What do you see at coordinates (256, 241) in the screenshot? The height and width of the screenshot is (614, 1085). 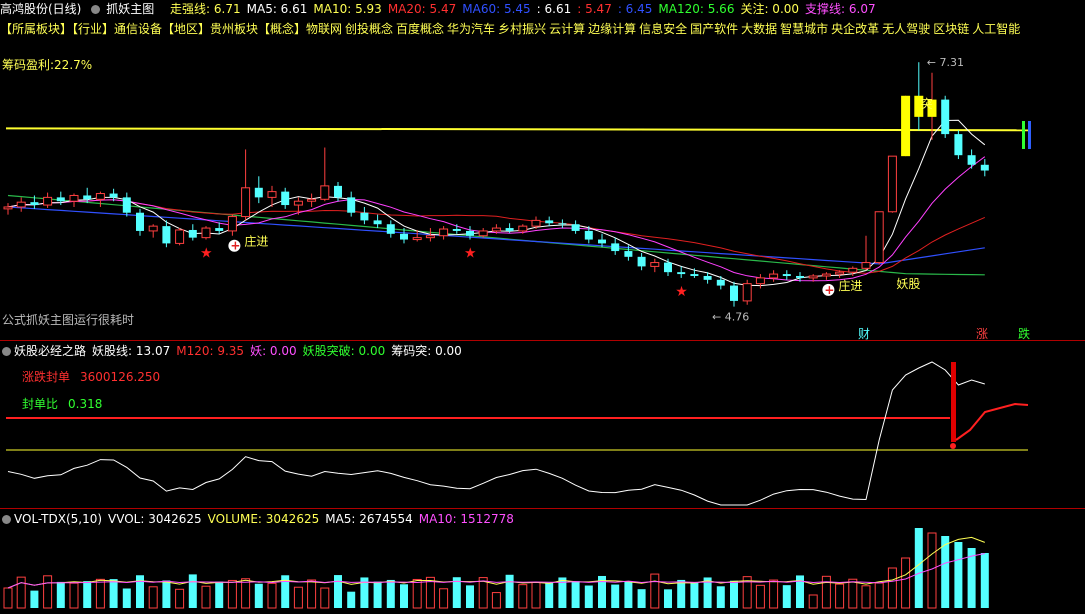 I see `zhuangjin-label: 庄进` at bounding box center [256, 241].